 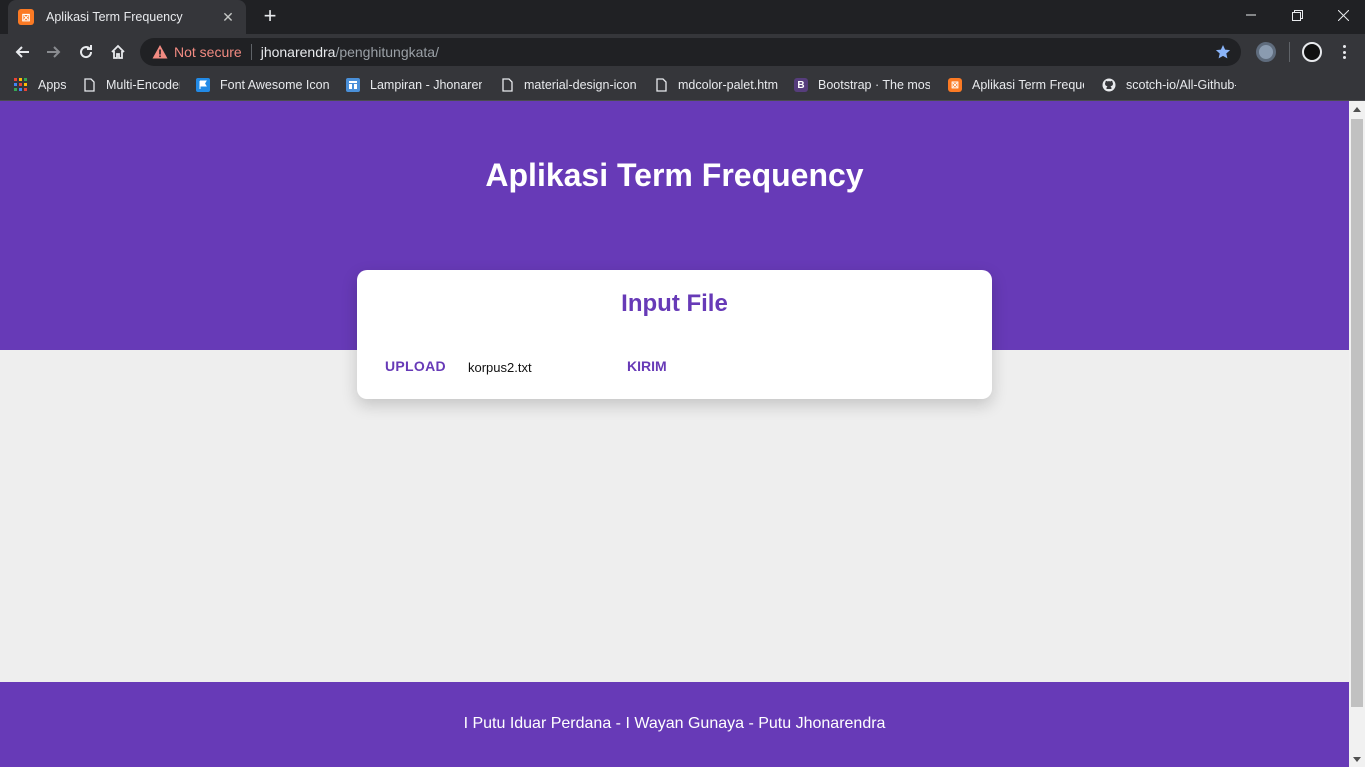 I want to click on scroll-down-arrow-icon, so click(x=1357, y=759).